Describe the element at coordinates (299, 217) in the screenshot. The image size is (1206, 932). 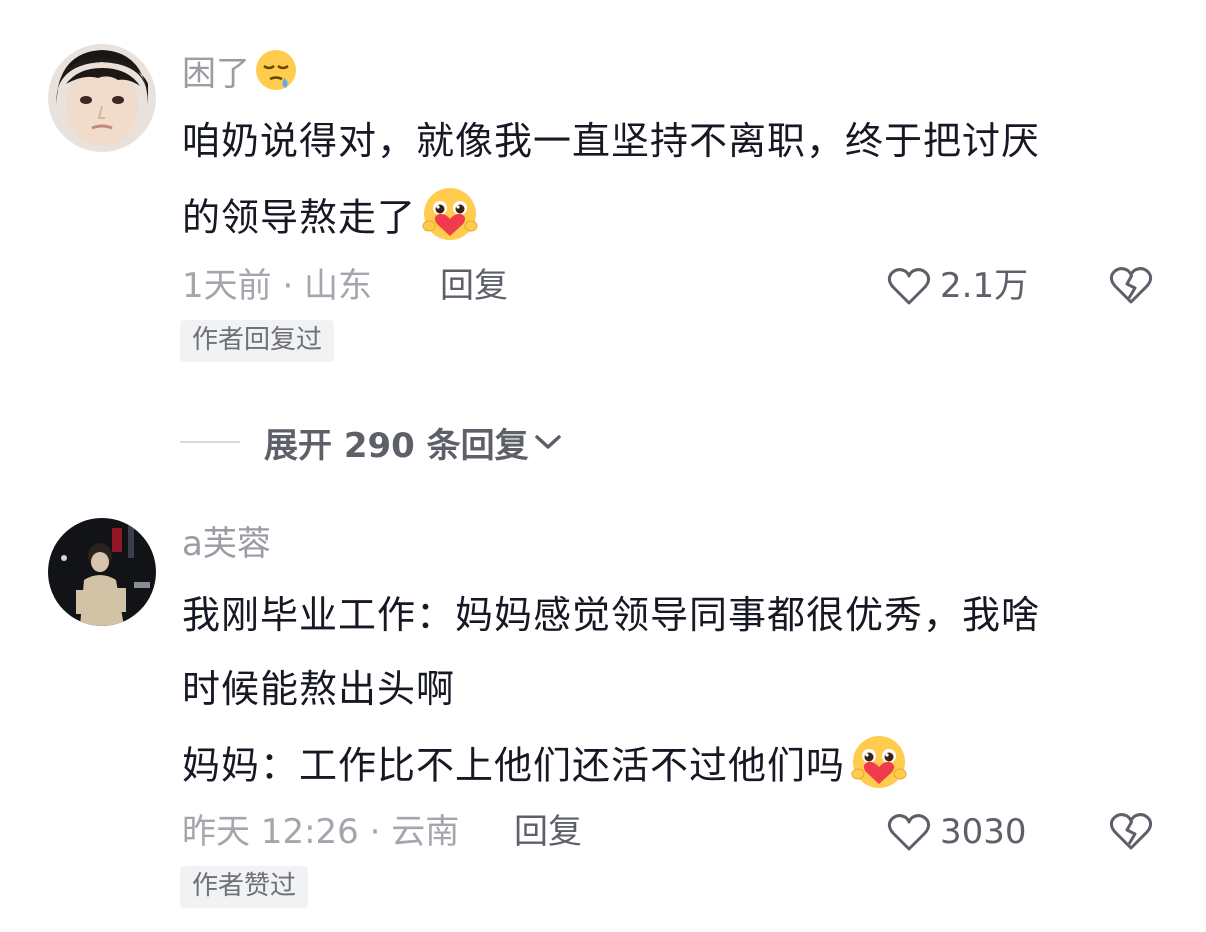
I see `comment-text-segment: 的领导熬走了` at that location.